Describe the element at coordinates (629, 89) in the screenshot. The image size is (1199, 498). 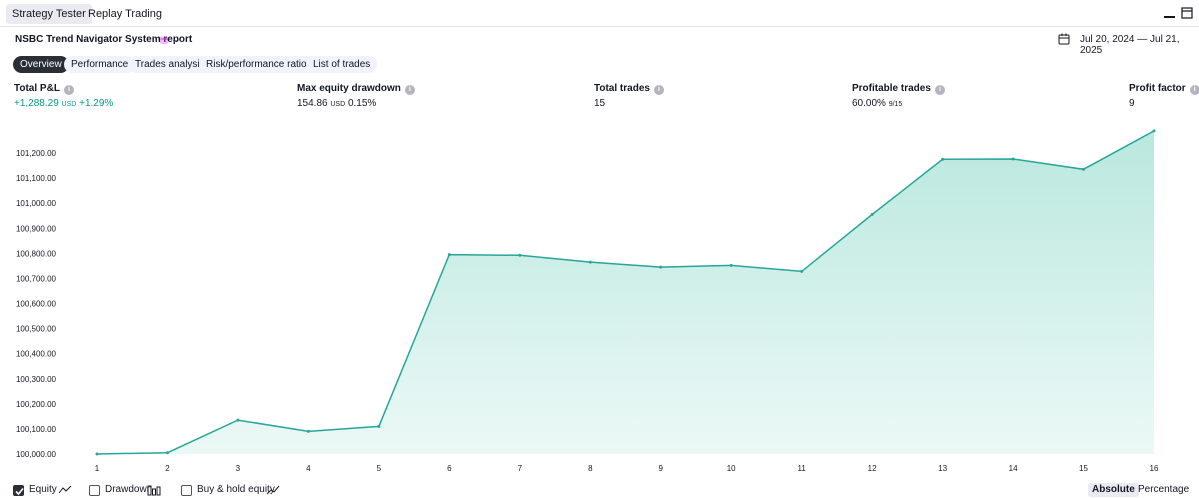
I see `total-trades-label: Total trades i` at that location.